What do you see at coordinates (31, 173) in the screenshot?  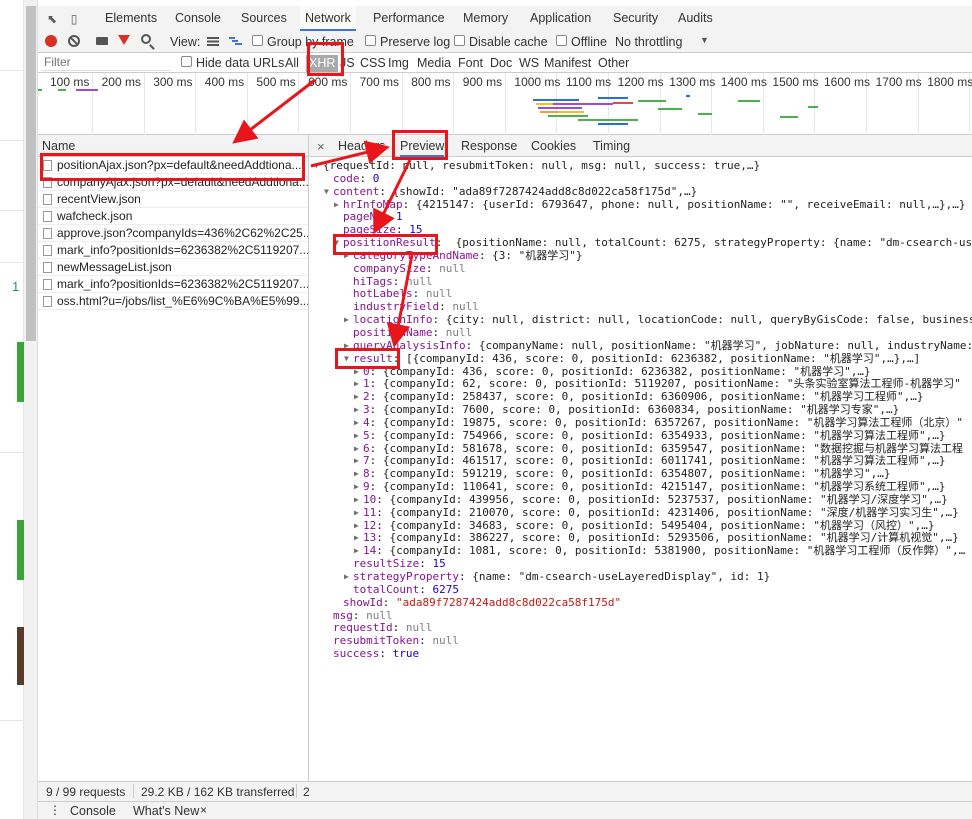 I see `page-scrollbar-thumb` at bounding box center [31, 173].